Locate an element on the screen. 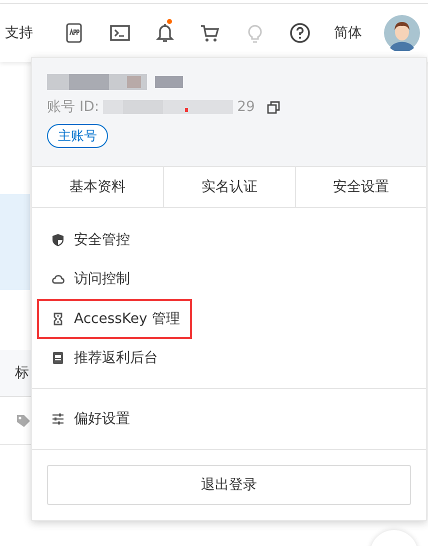  account-id-label: 账号 ID: is located at coordinates (73, 107).